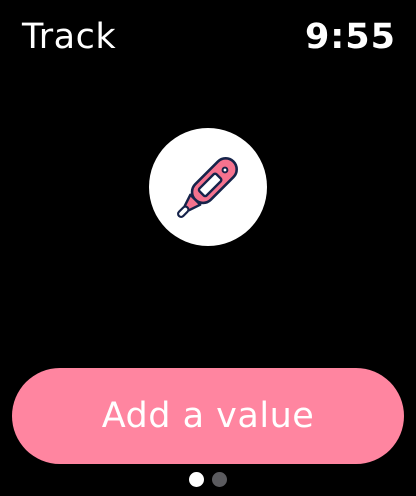 Image resolution: width=416 pixels, height=496 pixels. Describe the element at coordinates (208, 480) in the screenshot. I see `page-indicator` at that location.